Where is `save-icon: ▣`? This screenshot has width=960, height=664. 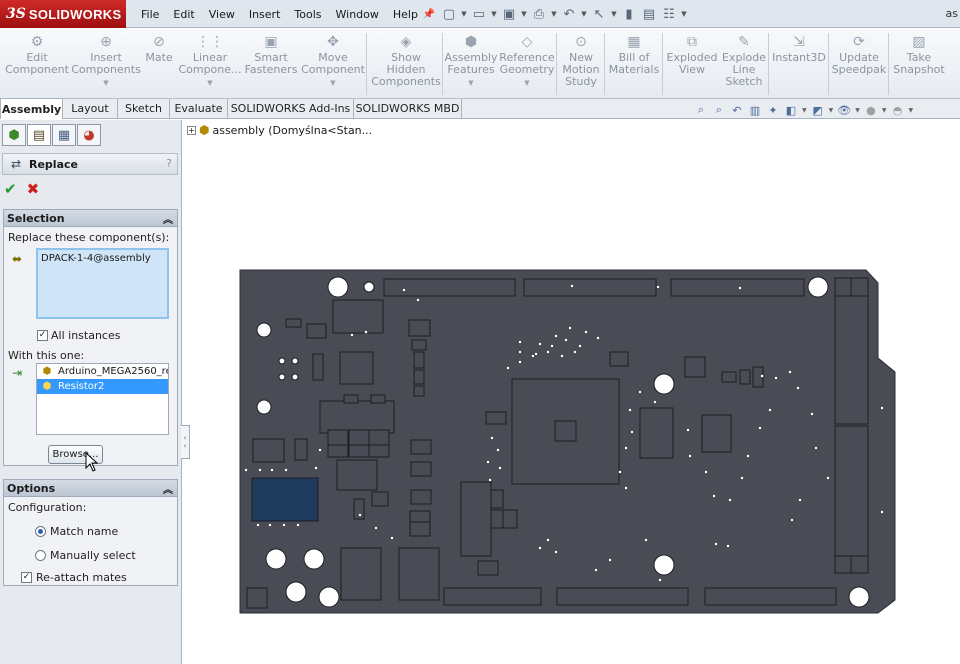
save-icon: ▣ is located at coordinates (509, 14).